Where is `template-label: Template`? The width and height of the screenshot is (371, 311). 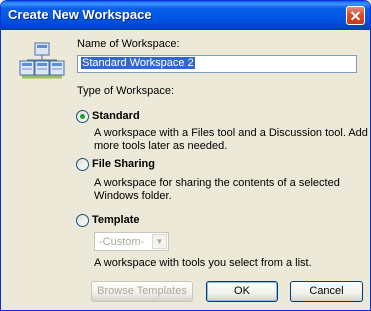
template-label: Template is located at coordinates (115, 220).